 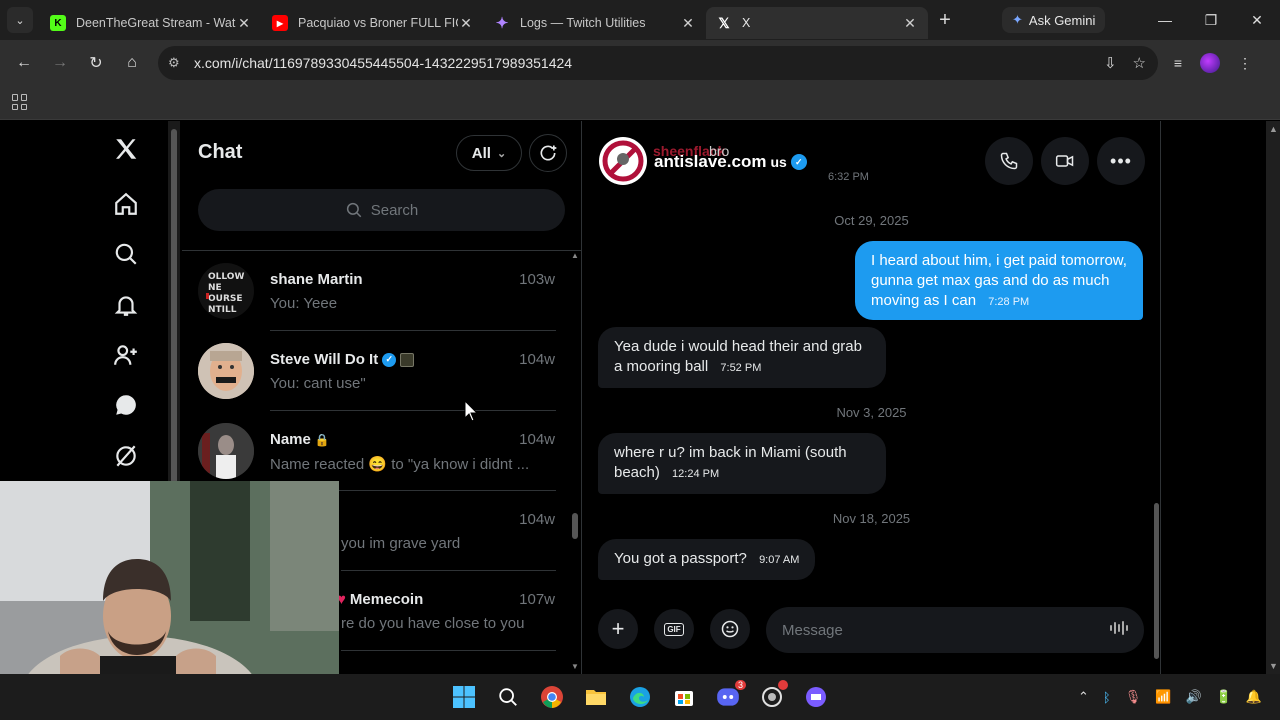 I want to click on discord-icon: 3, so click(x=730, y=695).